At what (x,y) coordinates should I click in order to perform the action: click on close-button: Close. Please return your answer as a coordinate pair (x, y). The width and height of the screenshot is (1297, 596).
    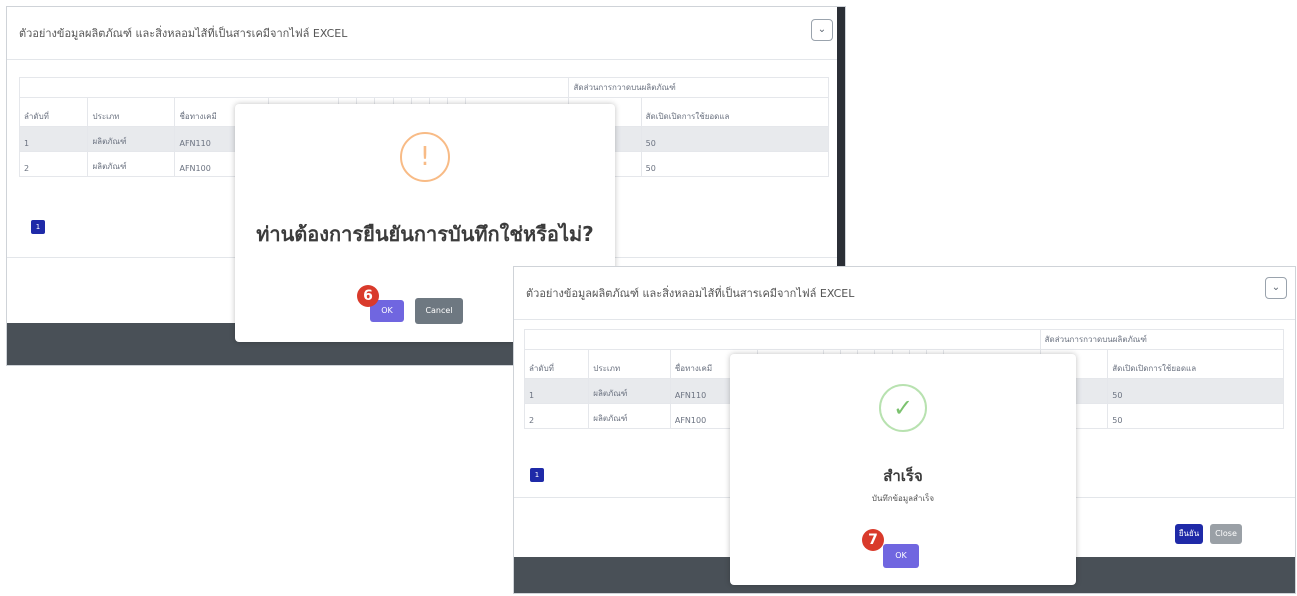
    Looking at the image, I should click on (1226, 534).